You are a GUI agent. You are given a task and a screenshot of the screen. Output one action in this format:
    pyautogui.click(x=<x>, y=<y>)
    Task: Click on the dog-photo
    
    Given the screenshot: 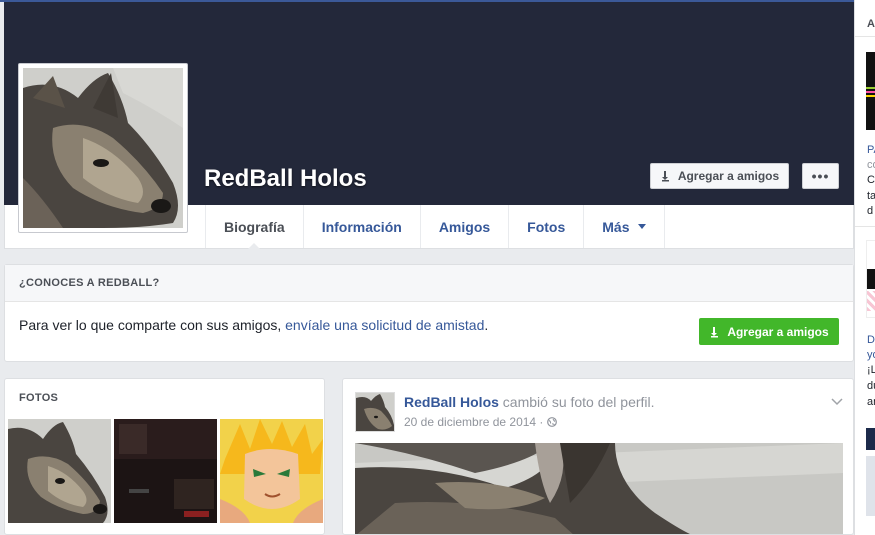 What is the action you would take?
    pyautogui.click(x=103, y=148)
    